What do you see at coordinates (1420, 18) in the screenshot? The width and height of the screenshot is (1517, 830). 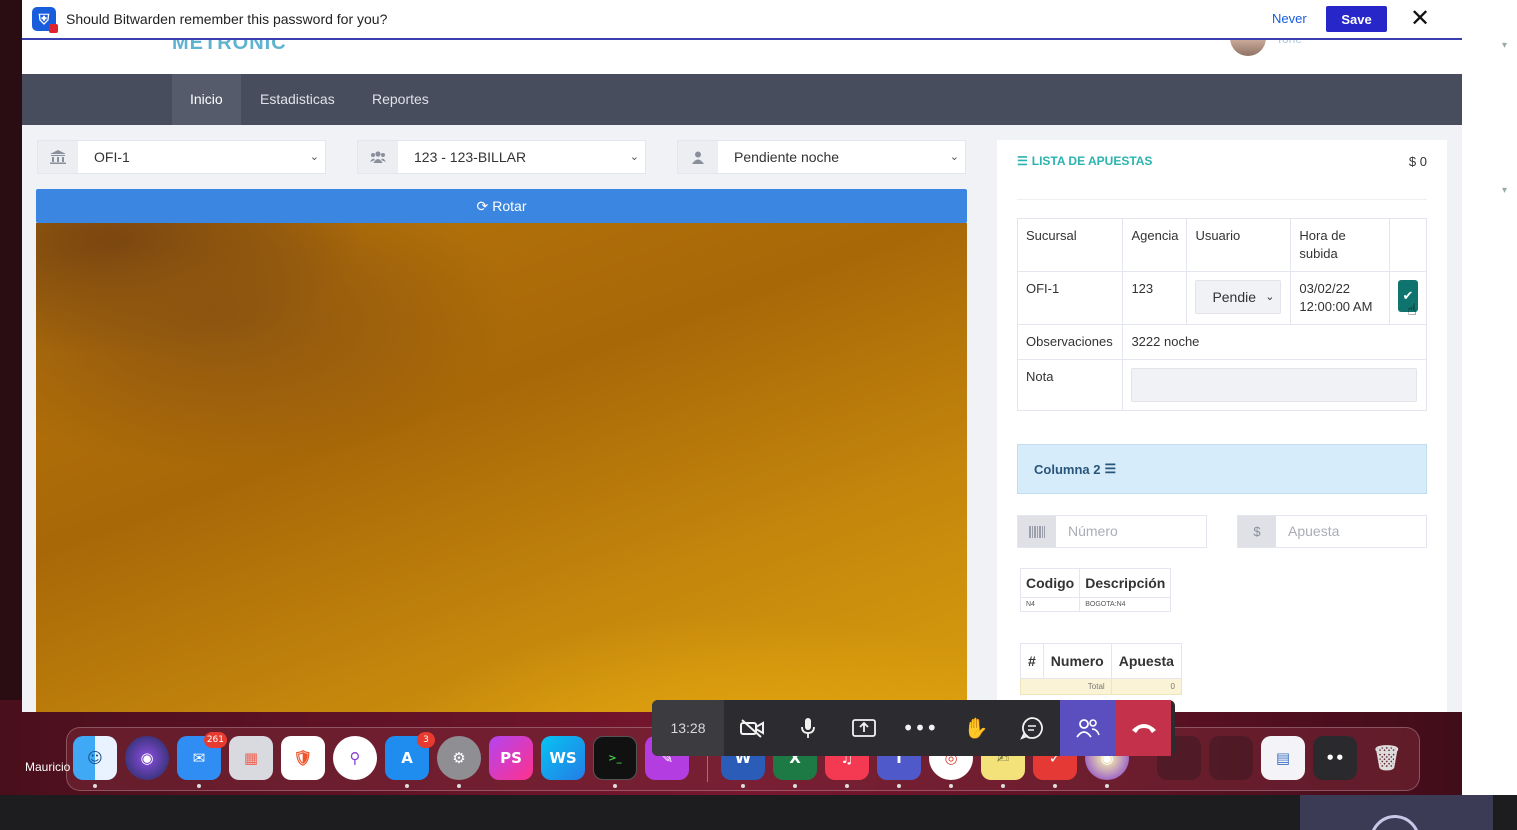 I see `close-icon: ✕` at bounding box center [1420, 18].